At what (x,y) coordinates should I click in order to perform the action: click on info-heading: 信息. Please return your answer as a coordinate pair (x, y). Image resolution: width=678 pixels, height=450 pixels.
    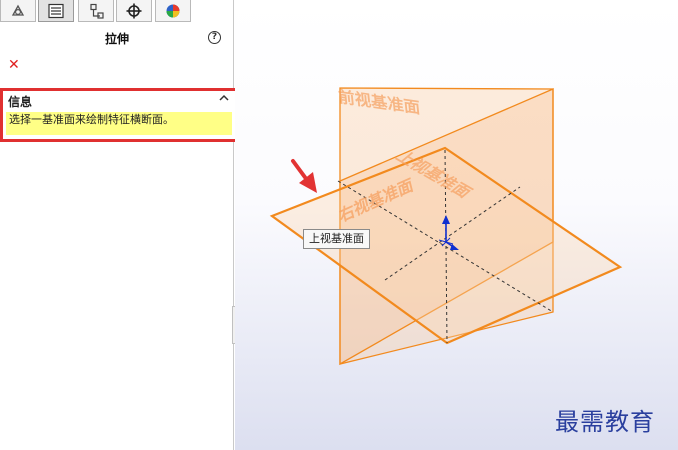
    Looking at the image, I should click on (20, 102).